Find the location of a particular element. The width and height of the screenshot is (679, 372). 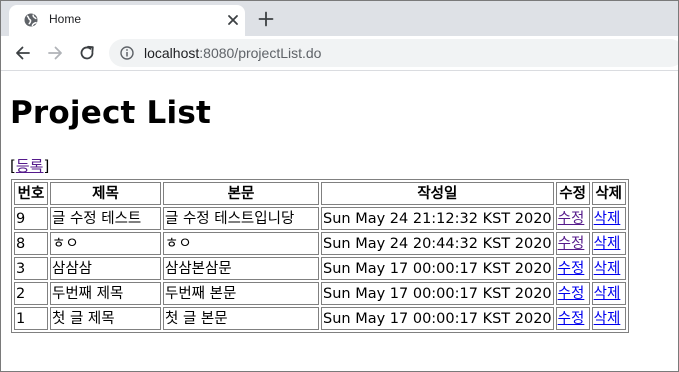

cell-no: 3 is located at coordinates (31, 268).